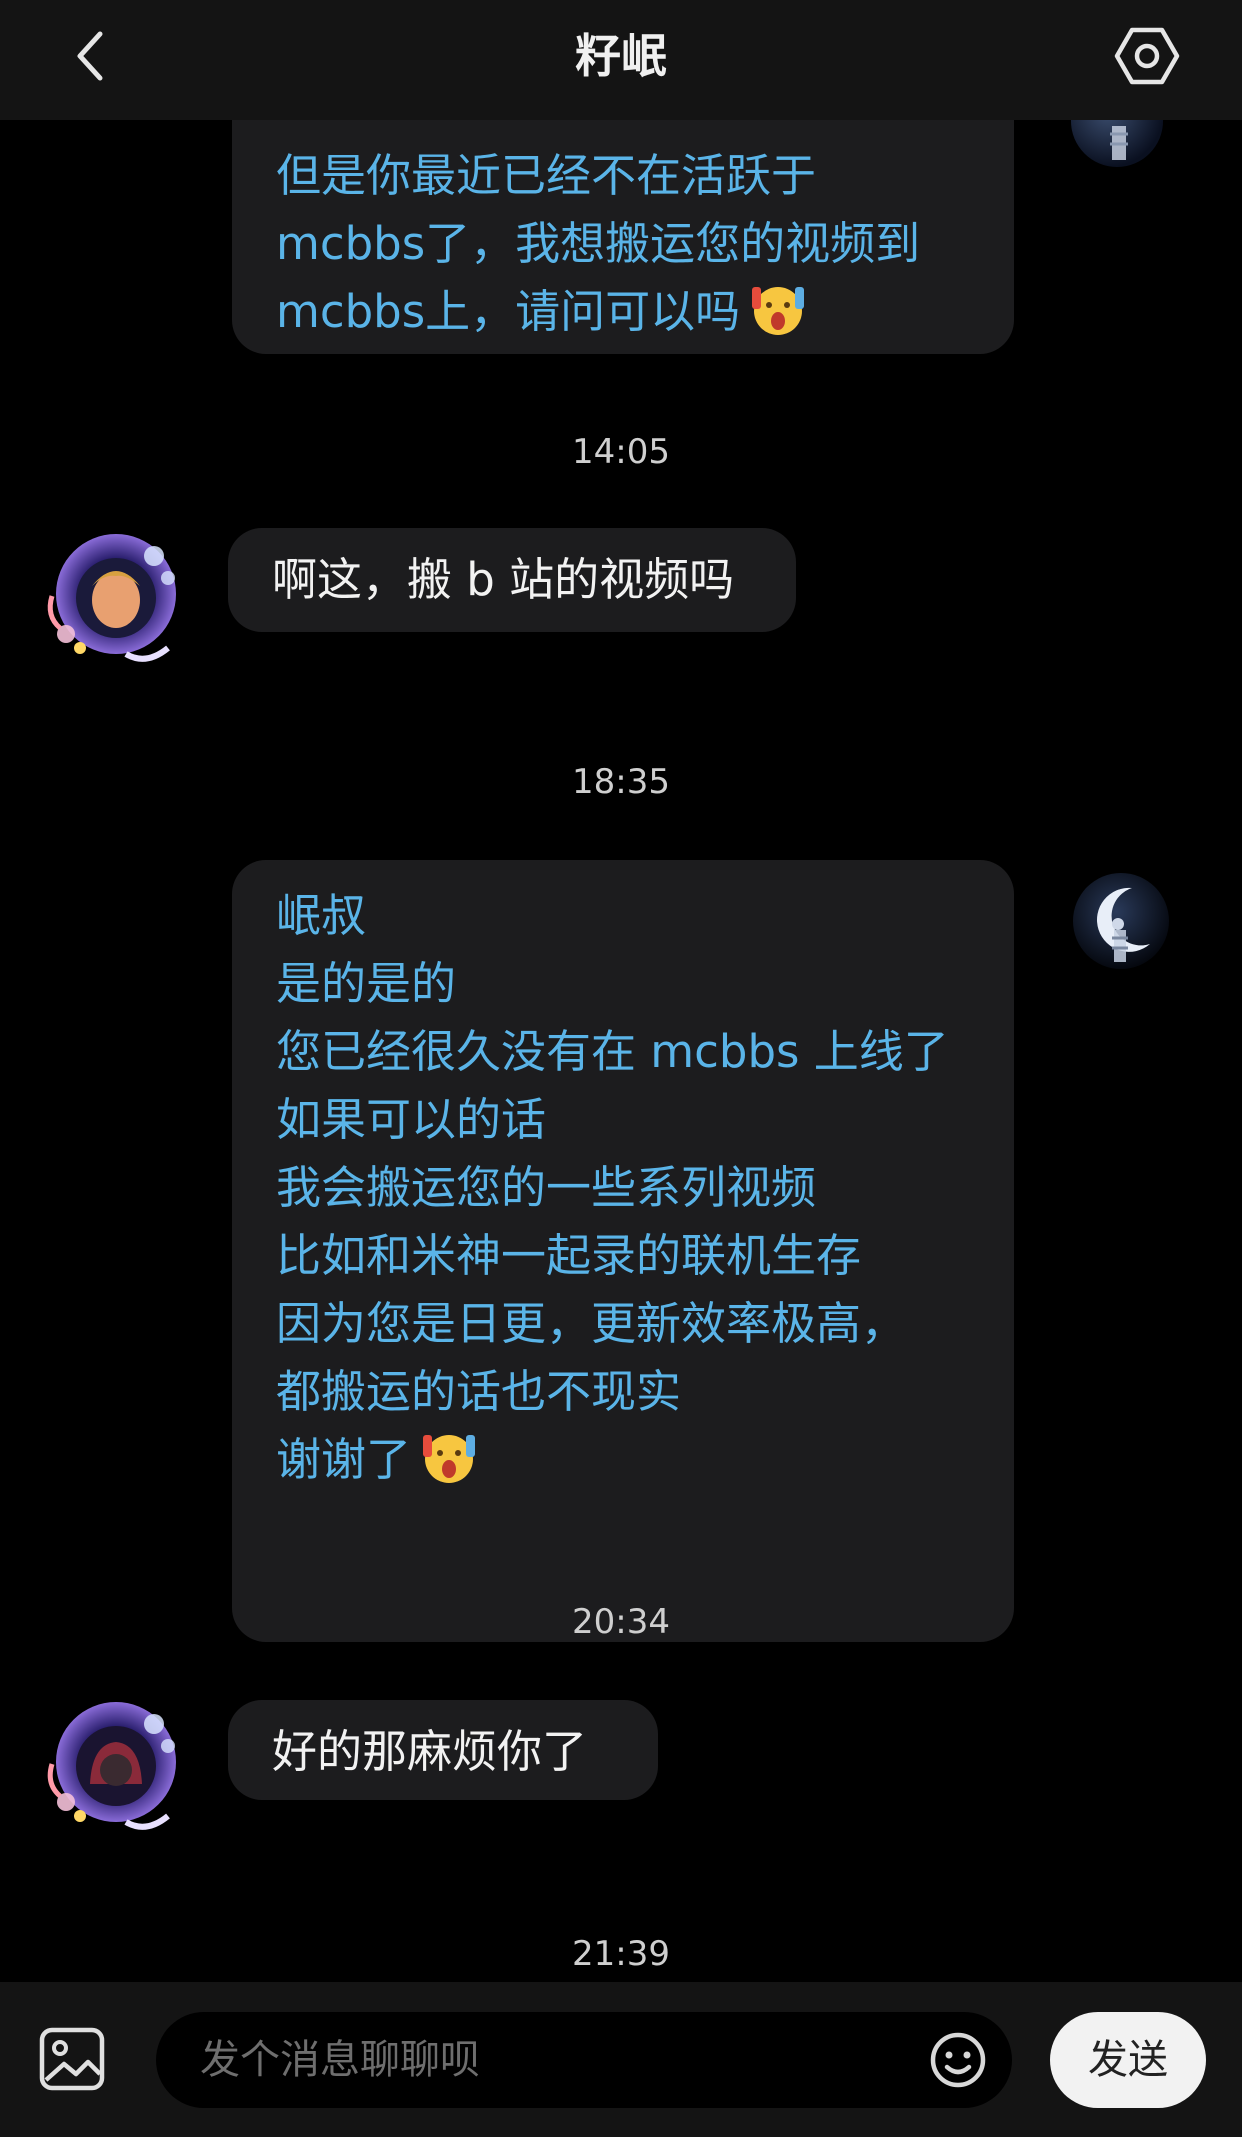  I want to click on composer-bar: 发个消息聊聊呗 发送, so click(621, 2059).